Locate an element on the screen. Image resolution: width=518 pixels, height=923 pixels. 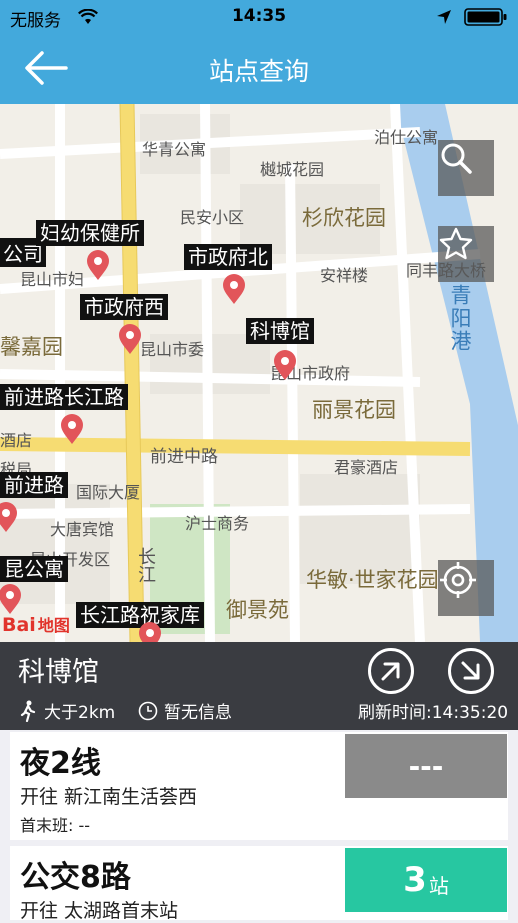
route-card: 夜2线 开往 新江南生活荟西 首末班: -- --- is located at coordinates (259, 786).